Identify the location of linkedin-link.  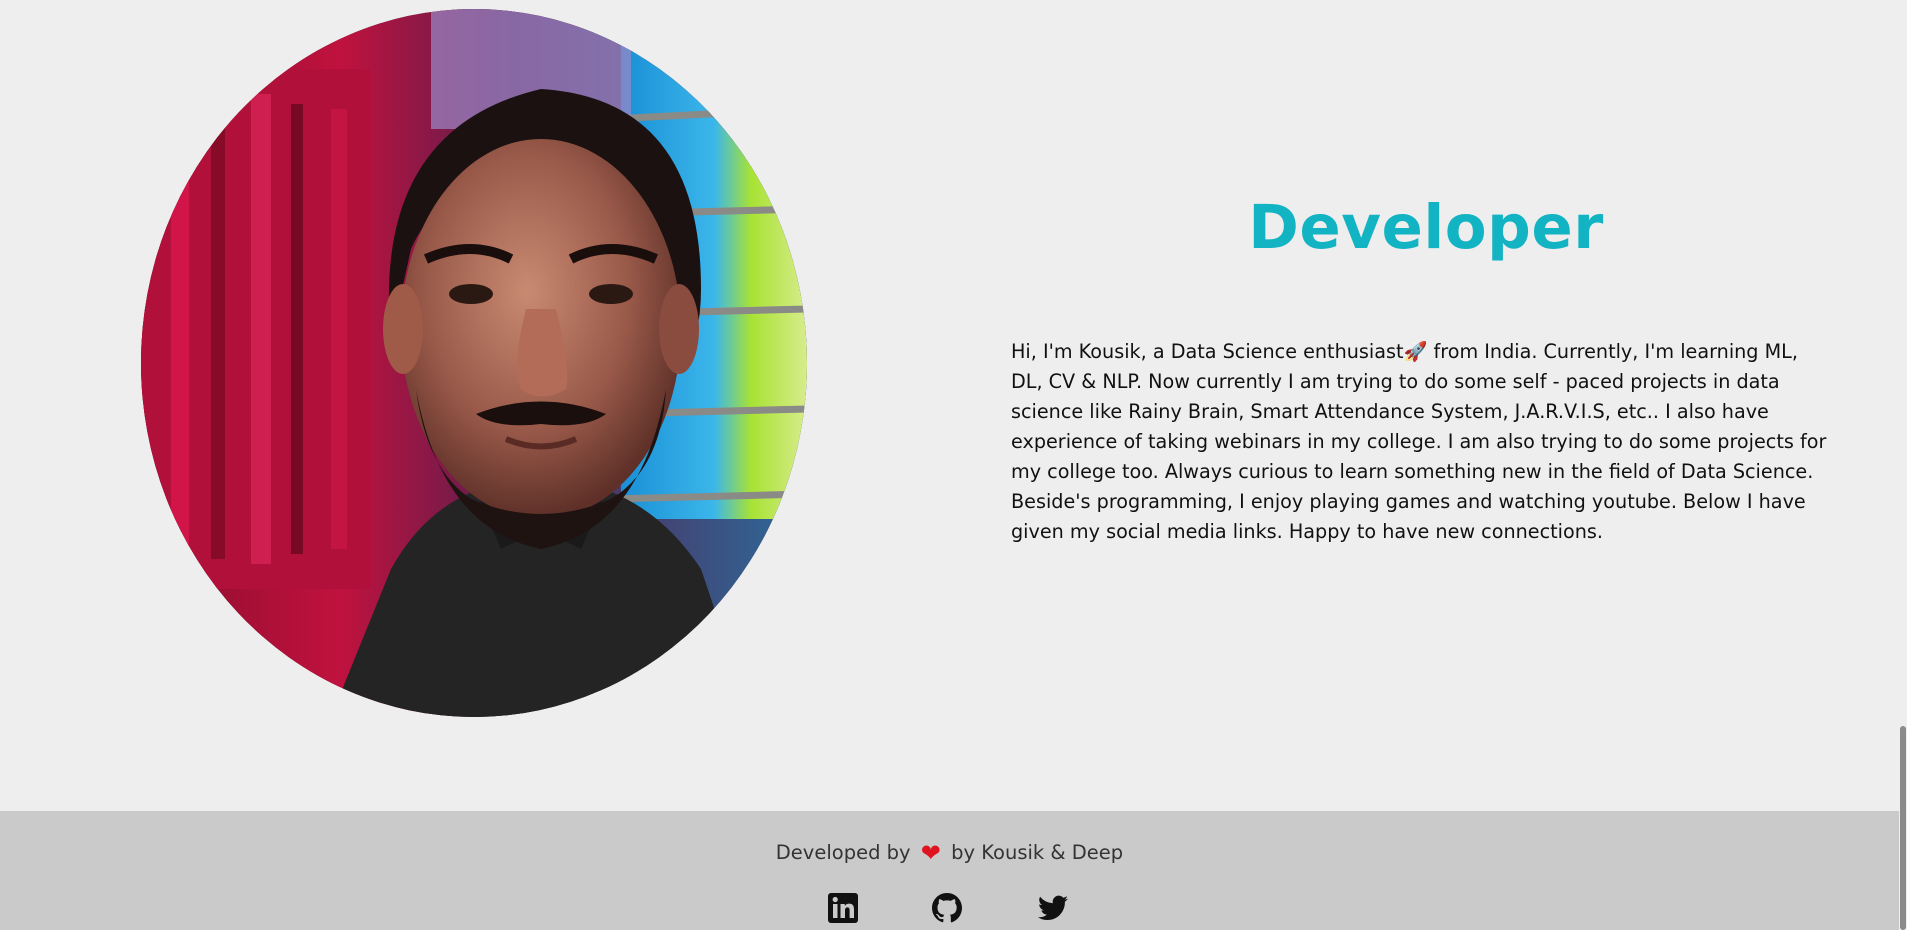
(843, 908).